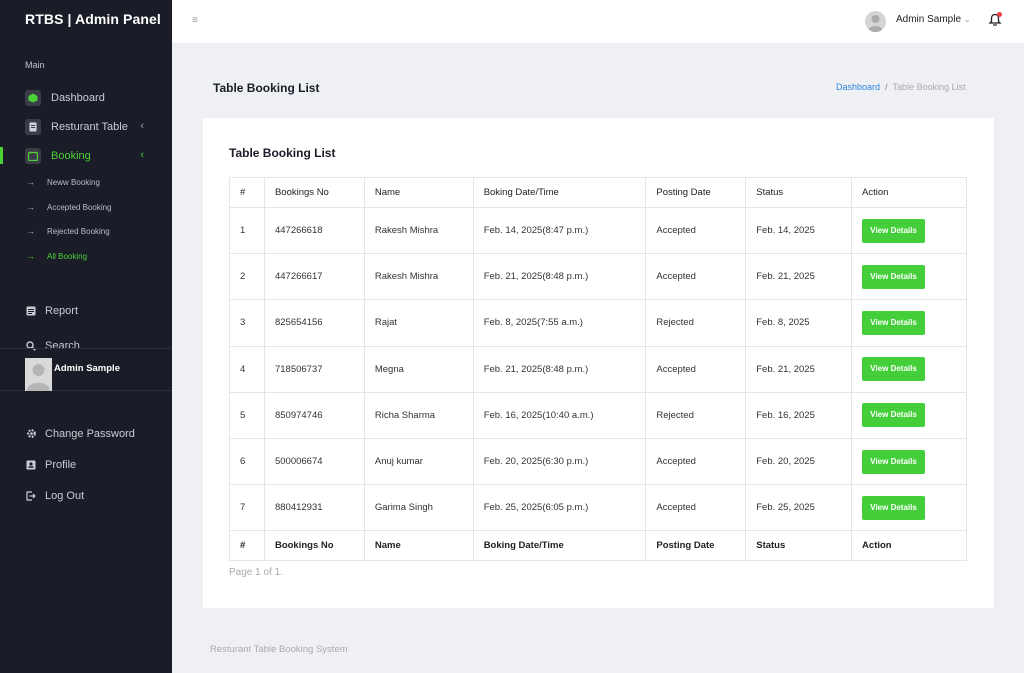 The width and height of the screenshot is (1024, 673). Describe the element at coordinates (858, 87) in the screenshot. I see `breadcrumb-home-link: Dashboard` at that location.